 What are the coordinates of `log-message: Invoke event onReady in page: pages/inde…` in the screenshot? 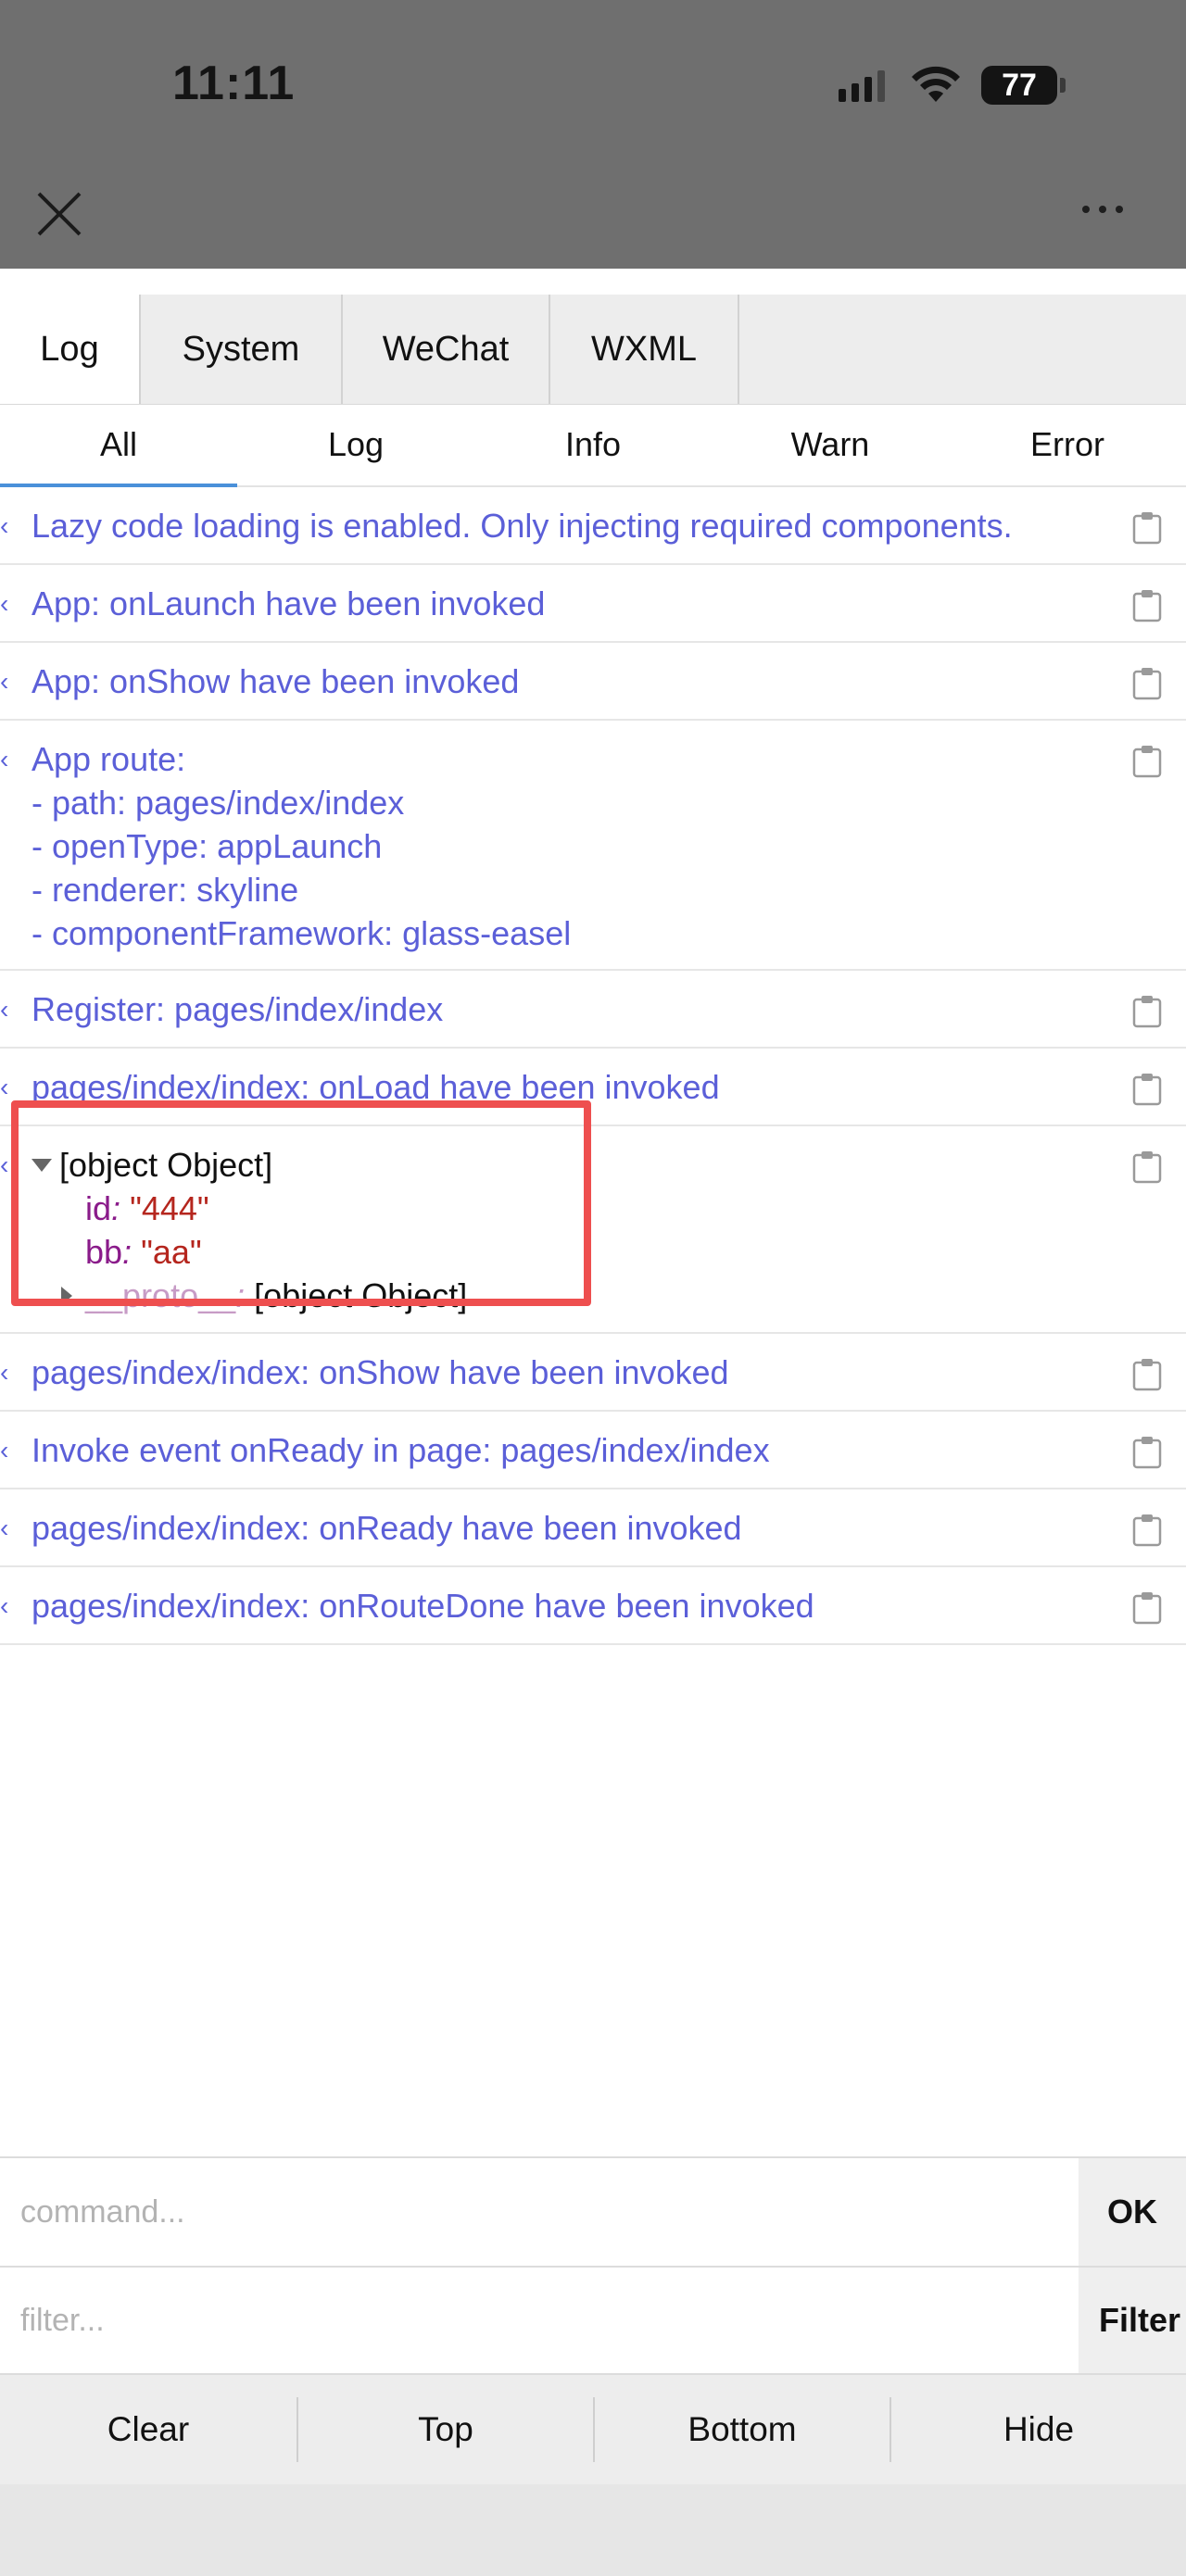 It's located at (401, 1450).